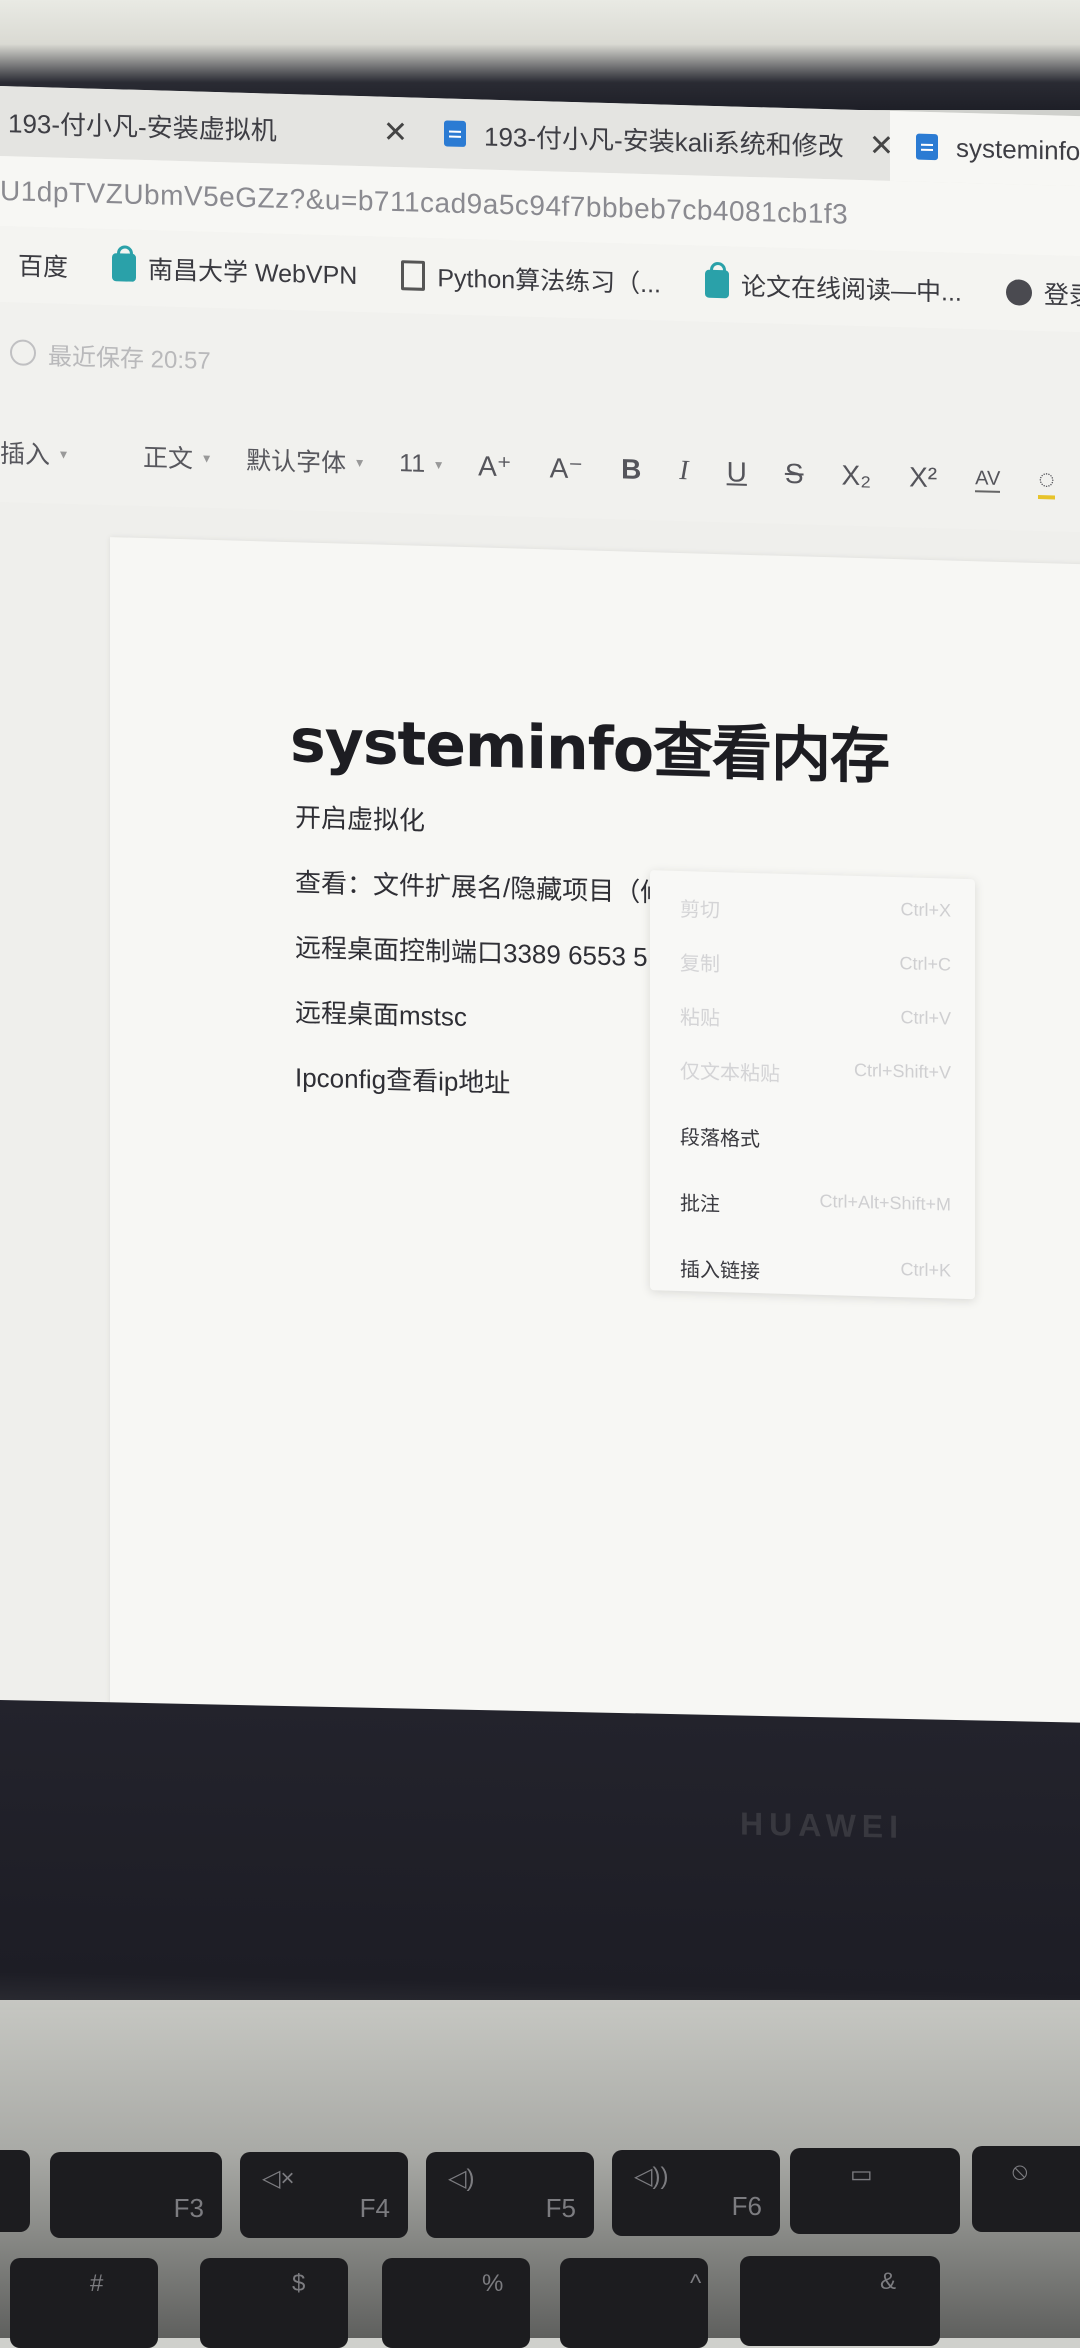  Describe the element at coordinates (129, 358) in the screenshot. I see `save-status: 最近保存 20:57` at that location.